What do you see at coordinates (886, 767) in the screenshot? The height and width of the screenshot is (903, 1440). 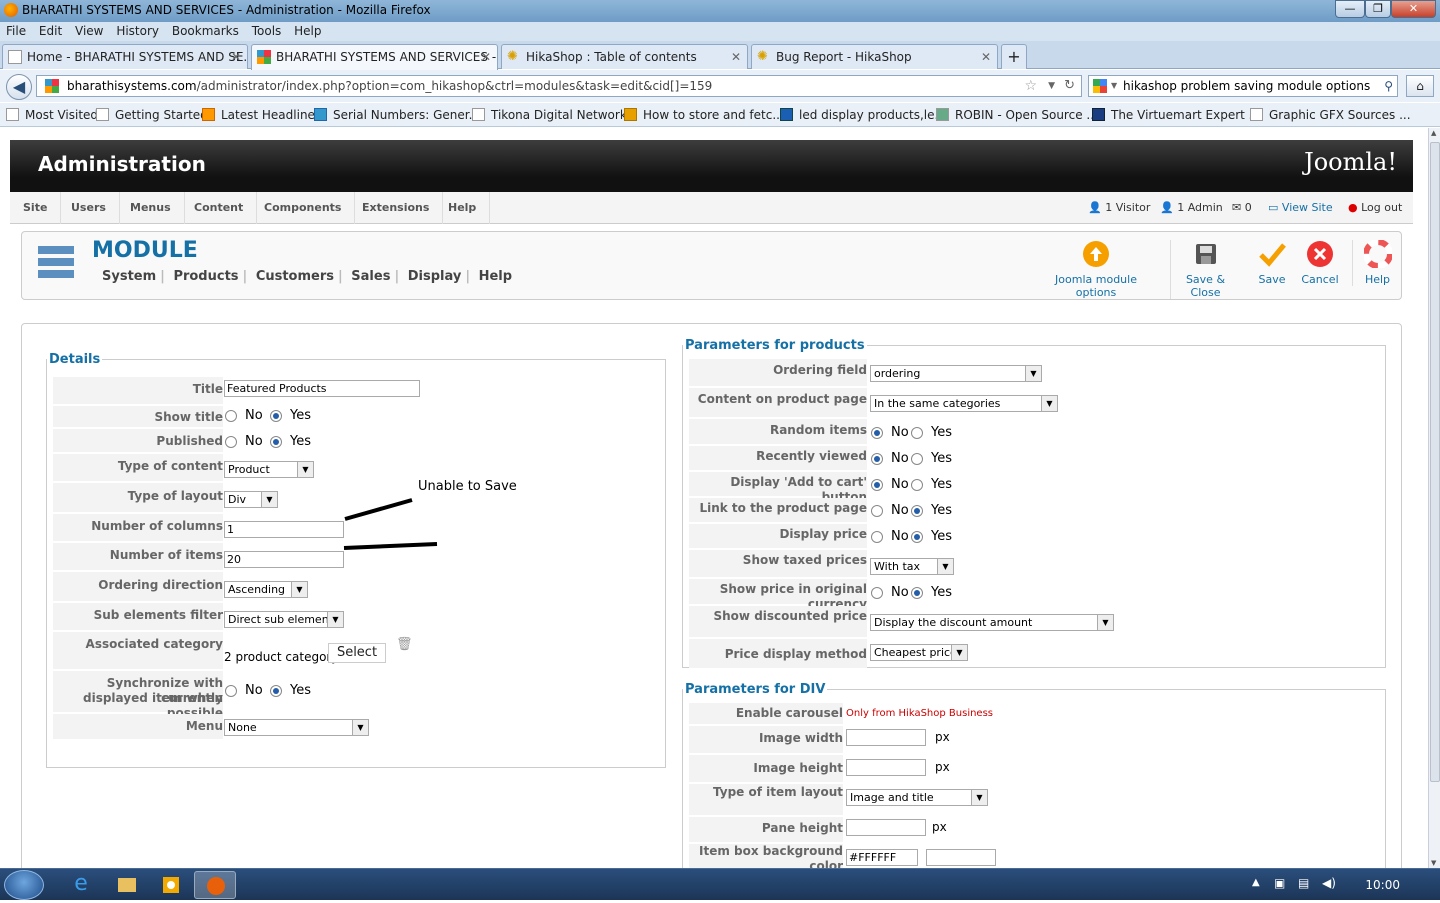 I see `image-height-input` at bounding box center [886, 767].